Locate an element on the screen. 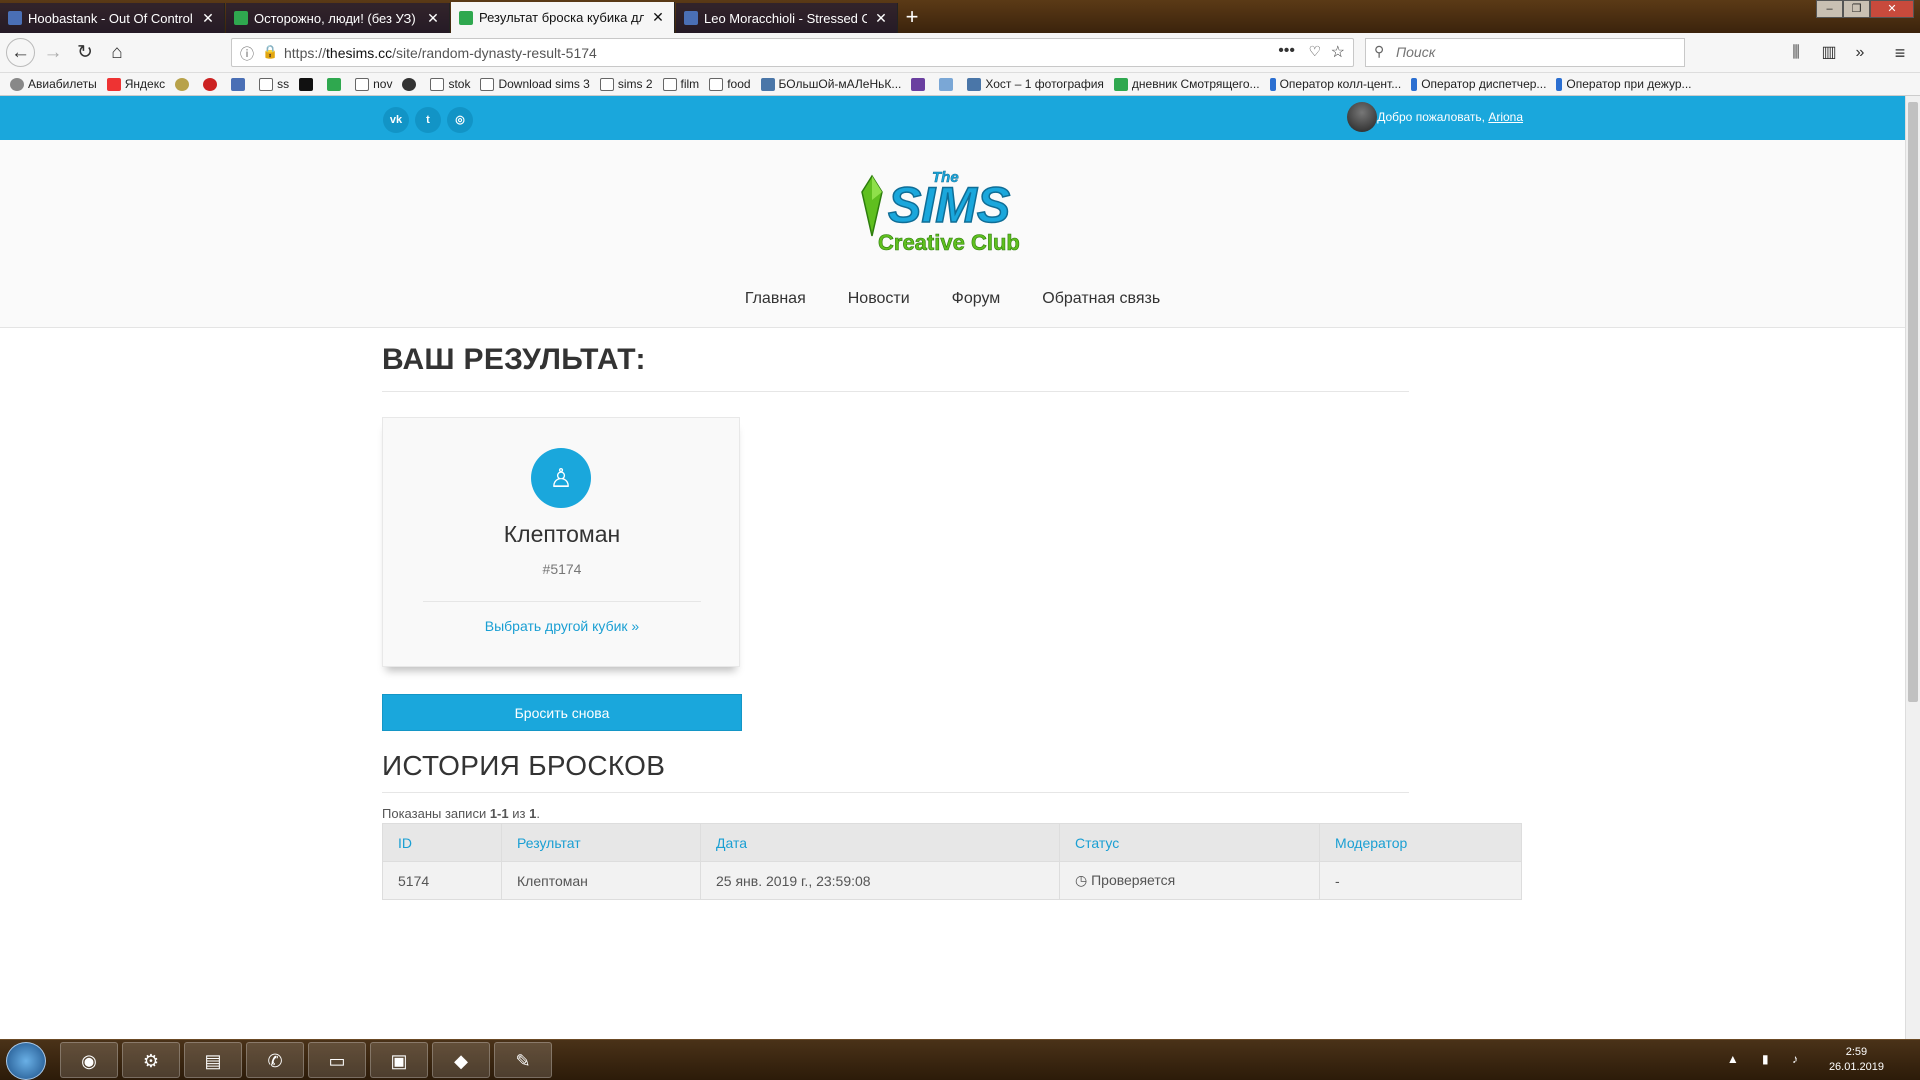 The width and height of the screenshot is (1920, 1080). twitter-icon: t is located at coordinates (428, 120).